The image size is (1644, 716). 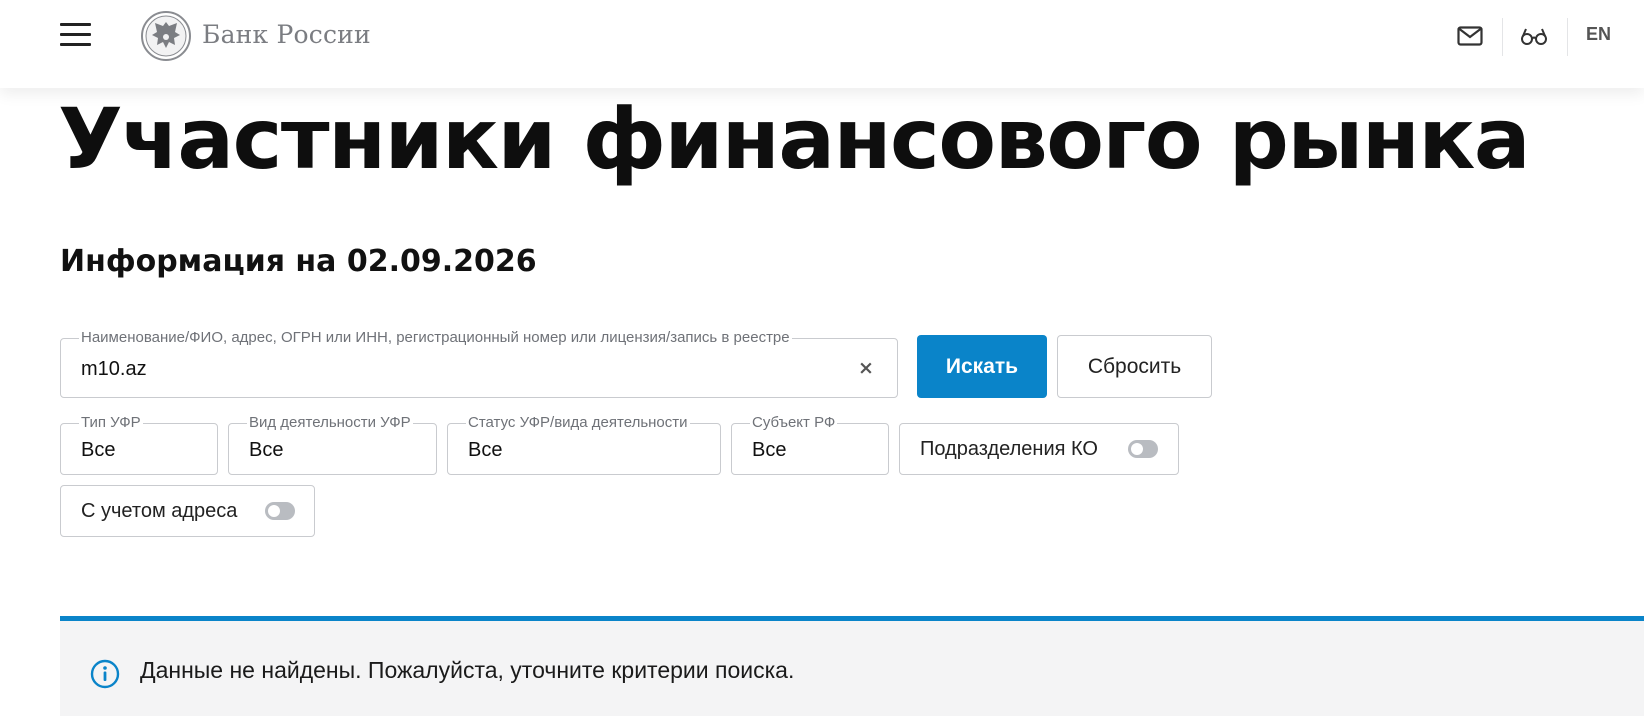 What do you see at coordinates (822, 44) in the screenshot?
I see `site-header: Банк России EN` at bounding box center [822, 44].